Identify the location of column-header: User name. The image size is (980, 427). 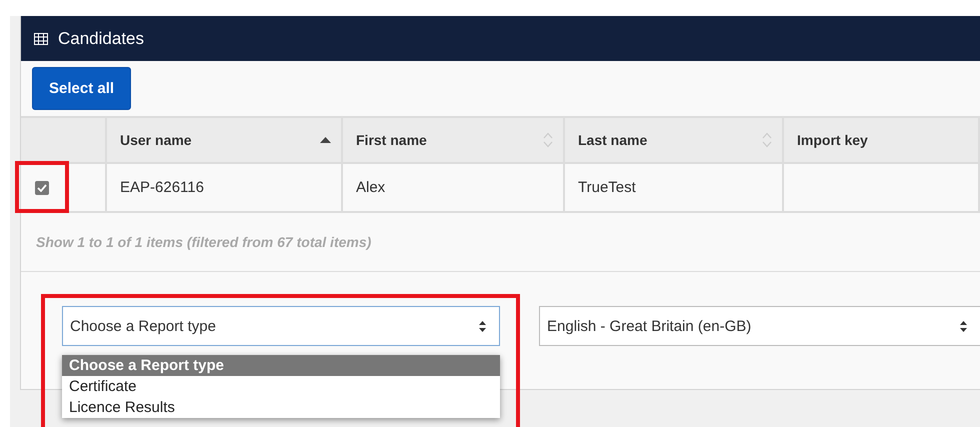
(225, 139).